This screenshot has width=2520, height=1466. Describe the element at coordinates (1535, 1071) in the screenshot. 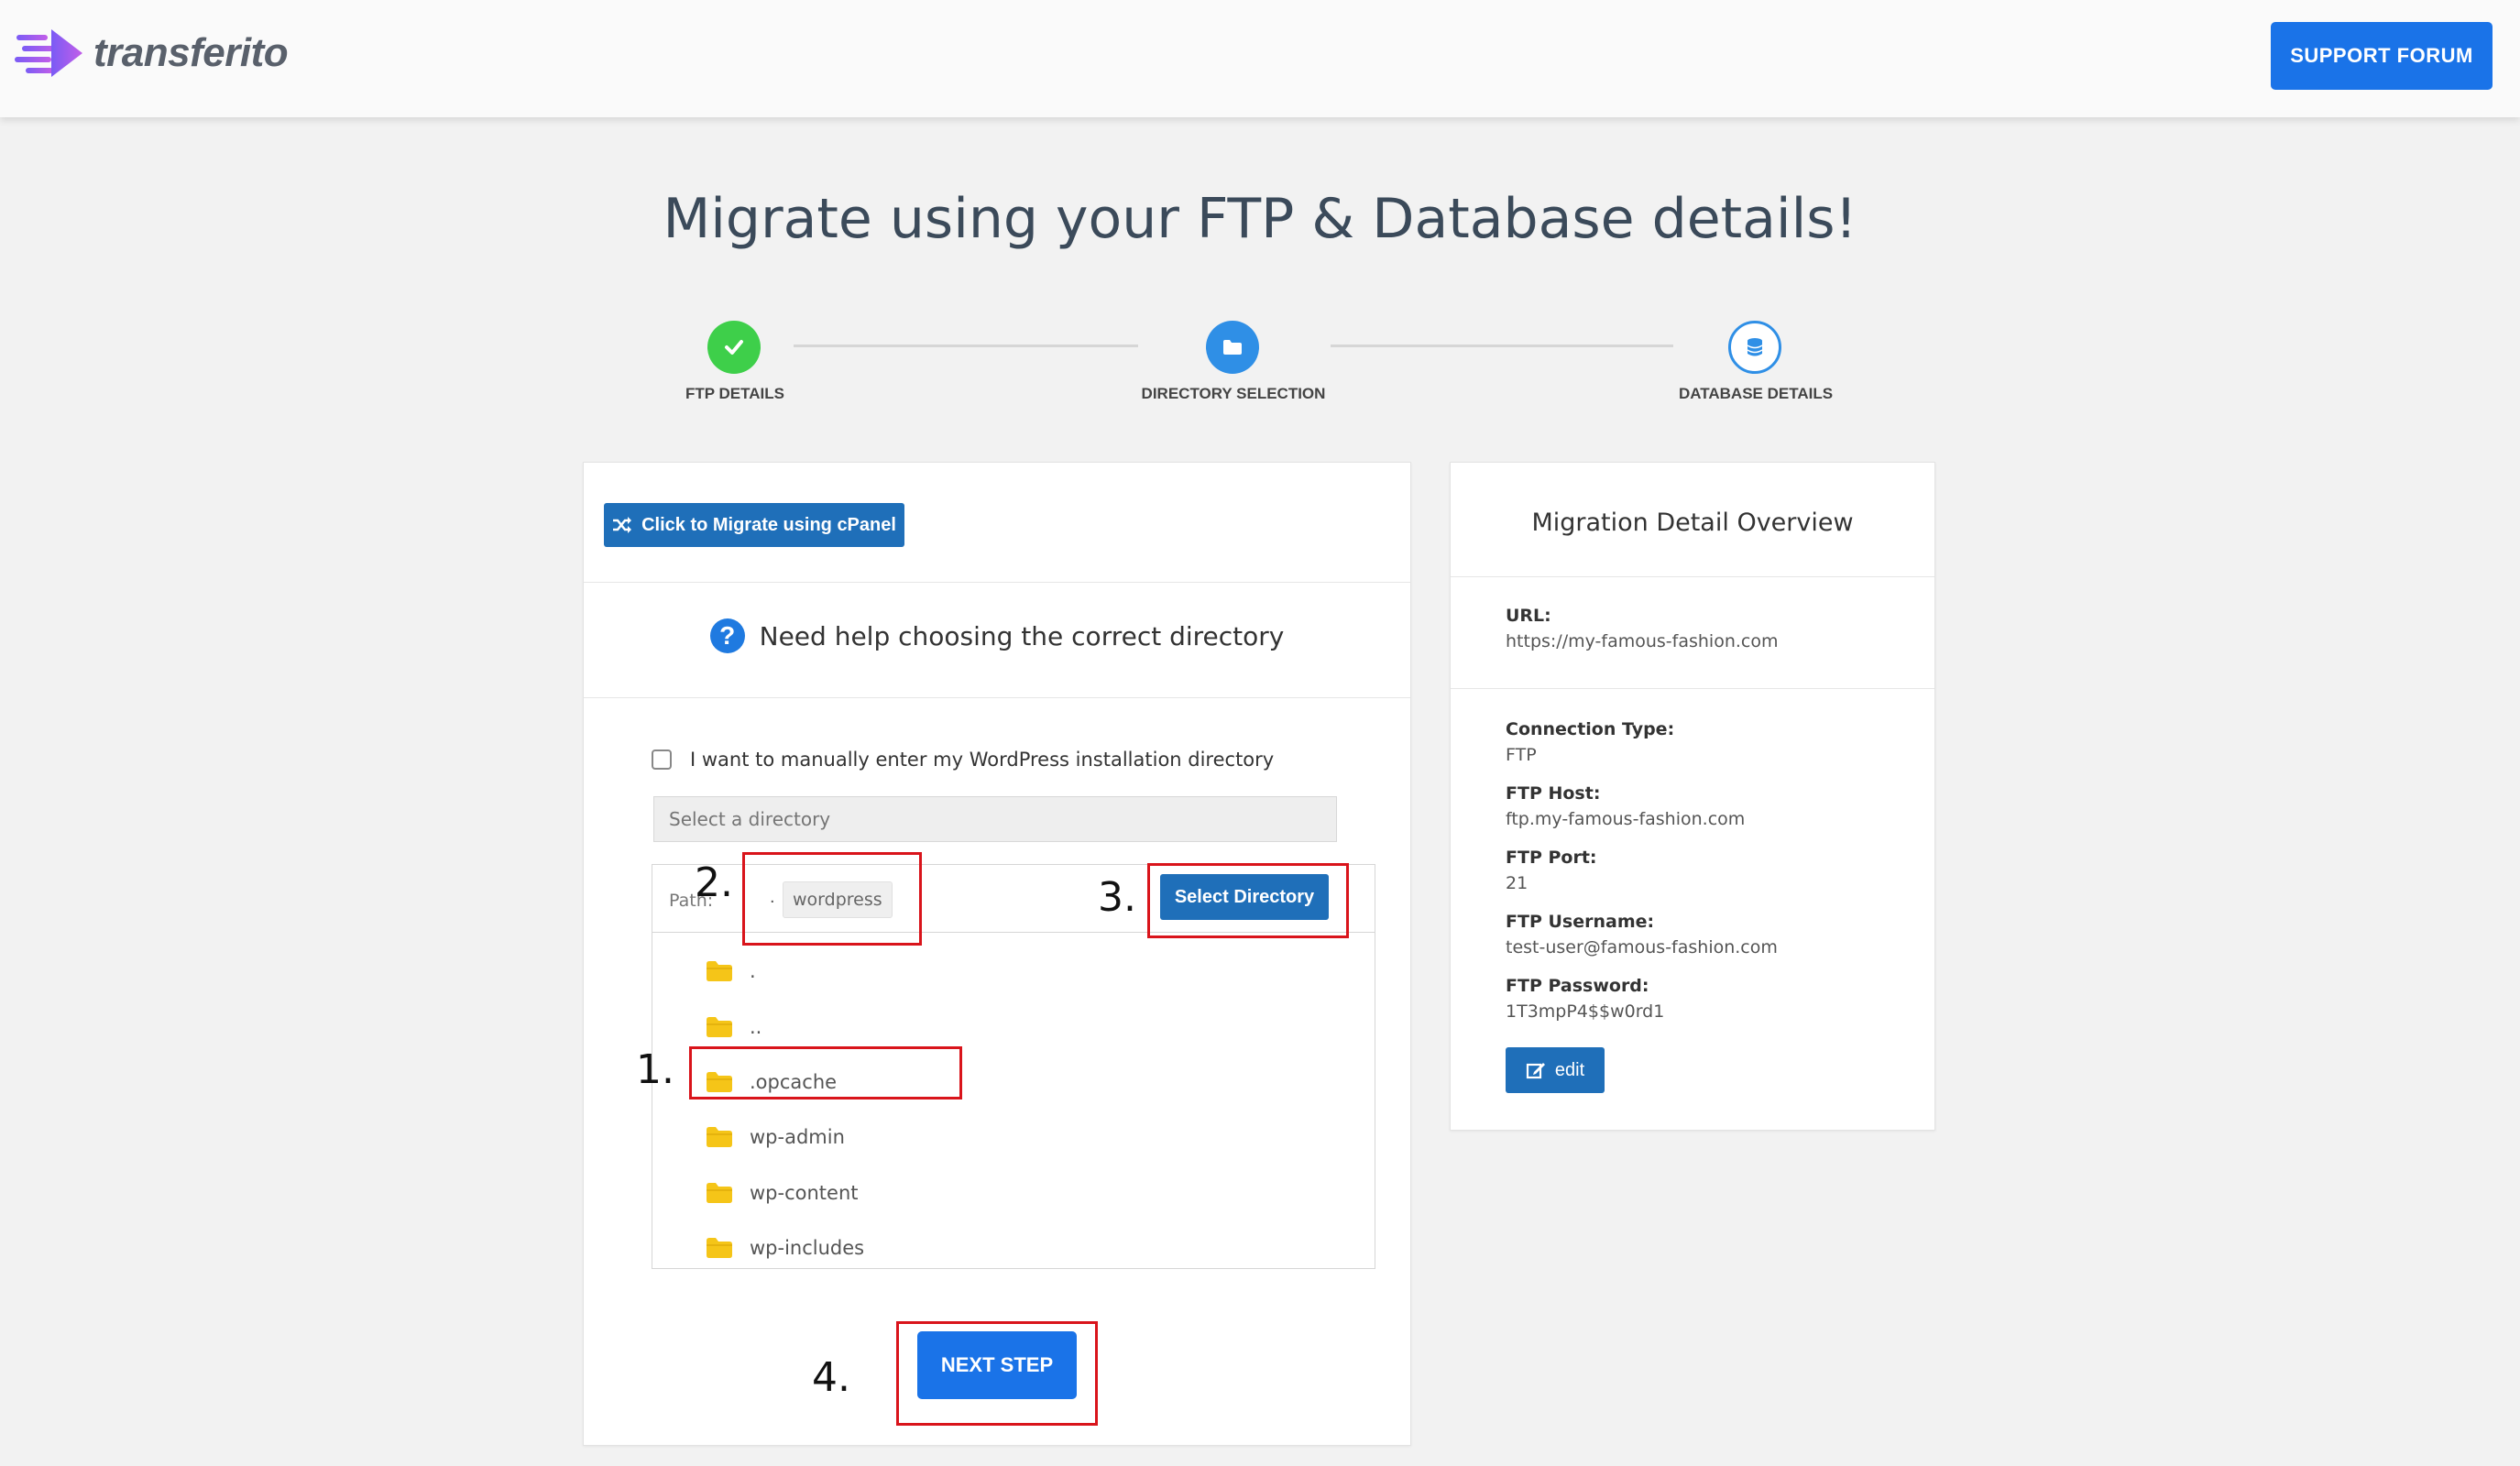

I see `edit-icon` at that location.